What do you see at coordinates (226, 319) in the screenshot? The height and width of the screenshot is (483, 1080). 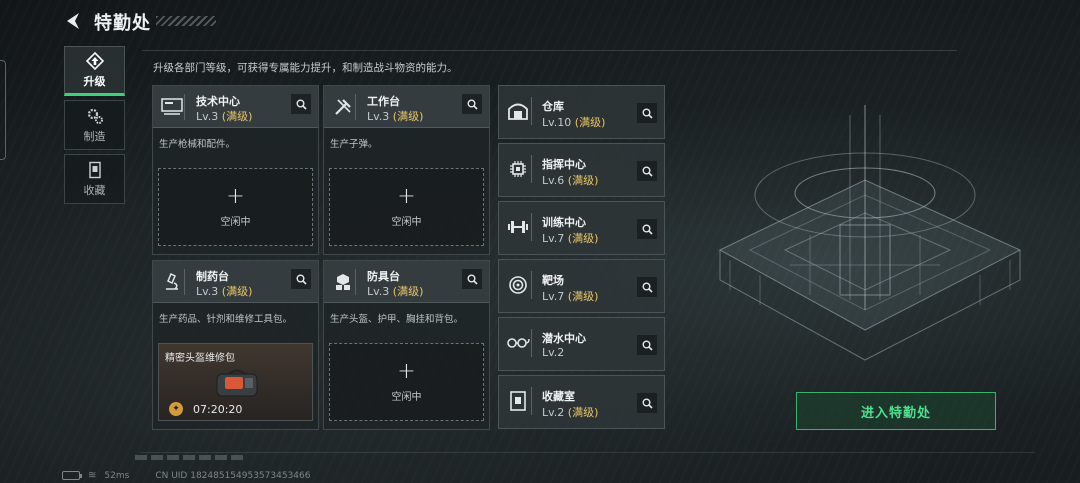 I see `facility-description: 生产药品、针剂和维修工具包。` at bounding box center [226, 319].